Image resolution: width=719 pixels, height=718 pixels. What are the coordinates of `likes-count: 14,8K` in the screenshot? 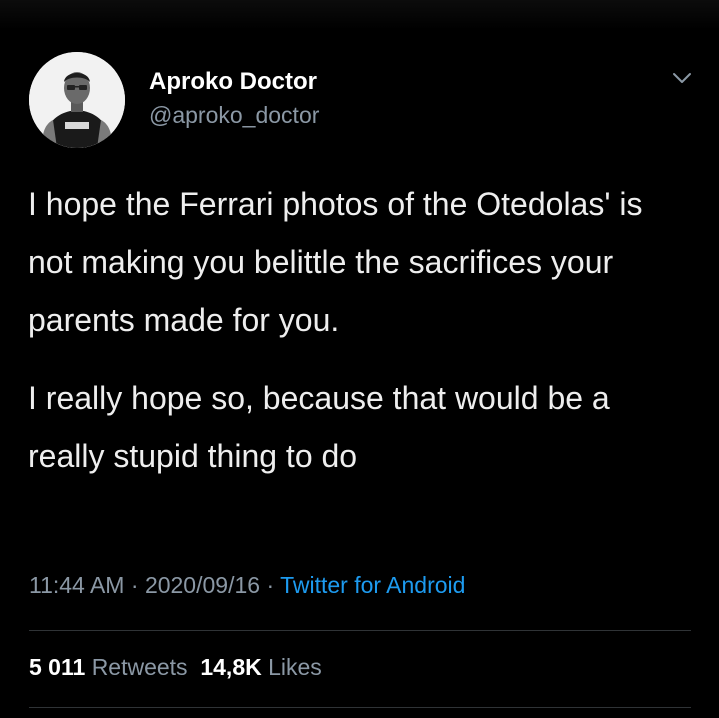 It's located at (231, 667).